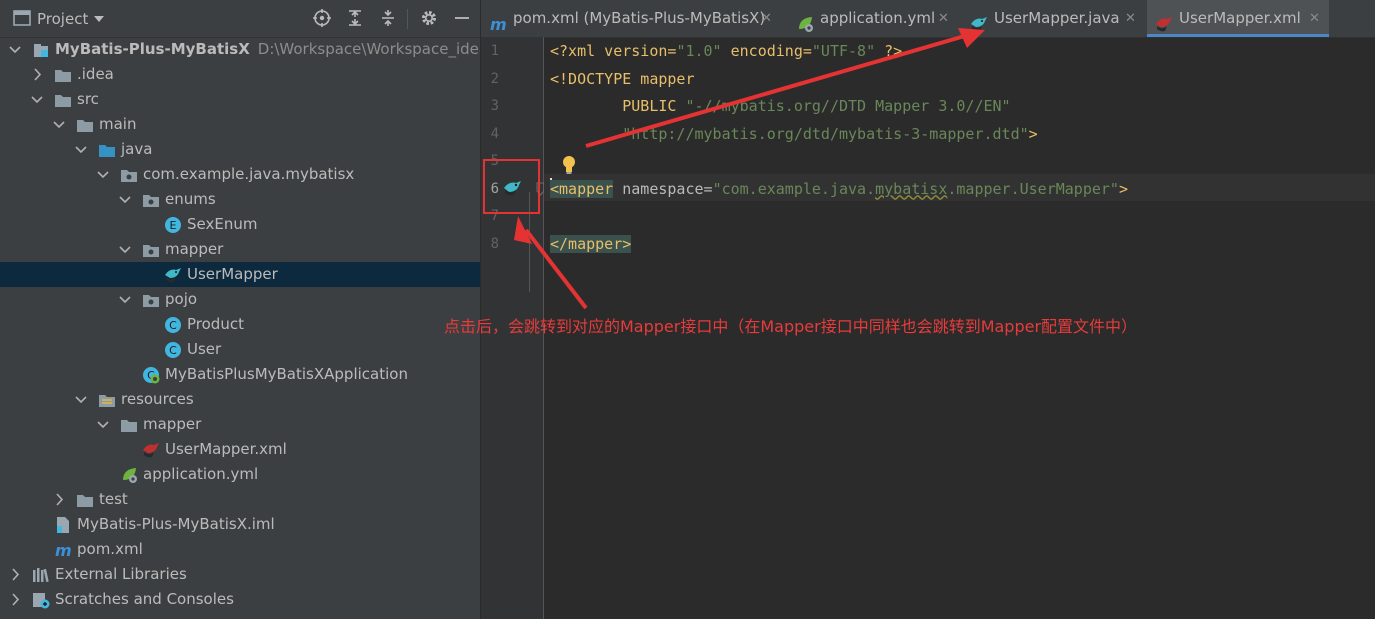  I want to click on tree-item: UserMapper.xml, so click(240, 449).